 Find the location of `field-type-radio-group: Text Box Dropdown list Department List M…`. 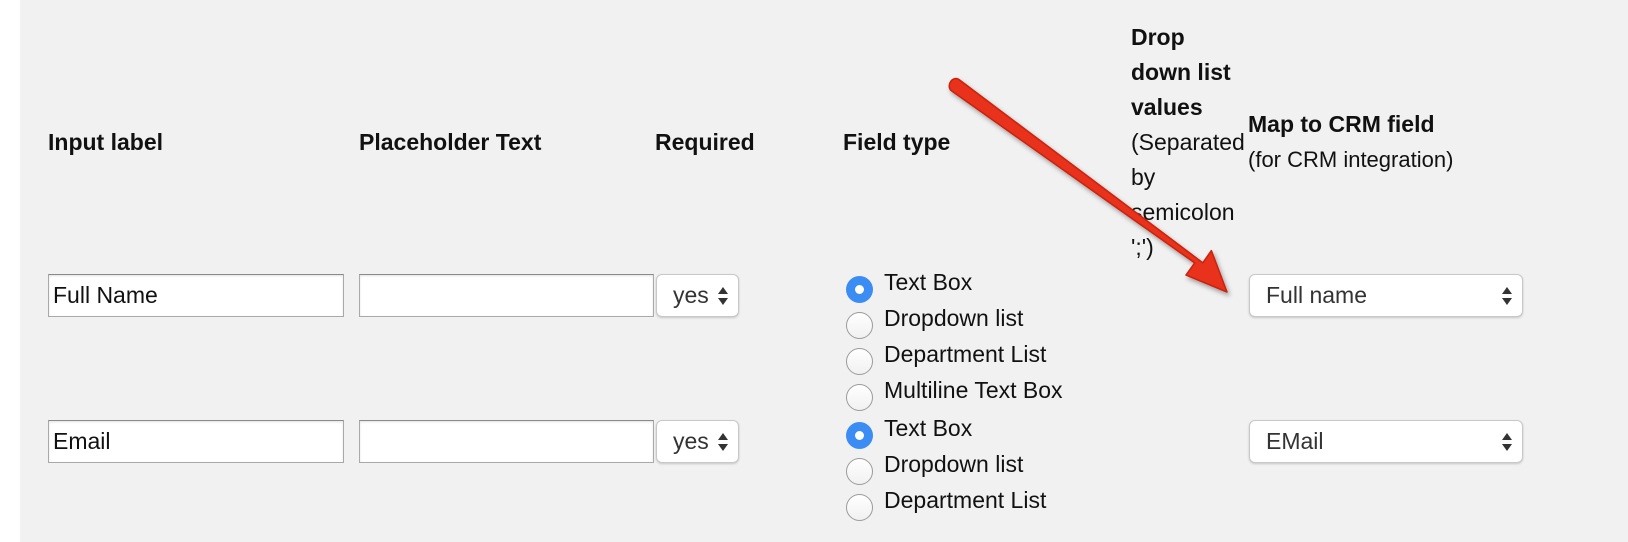

field-type-radio-group: Text Box Dropdown list Department List M… is located at coordinates (996, 339).